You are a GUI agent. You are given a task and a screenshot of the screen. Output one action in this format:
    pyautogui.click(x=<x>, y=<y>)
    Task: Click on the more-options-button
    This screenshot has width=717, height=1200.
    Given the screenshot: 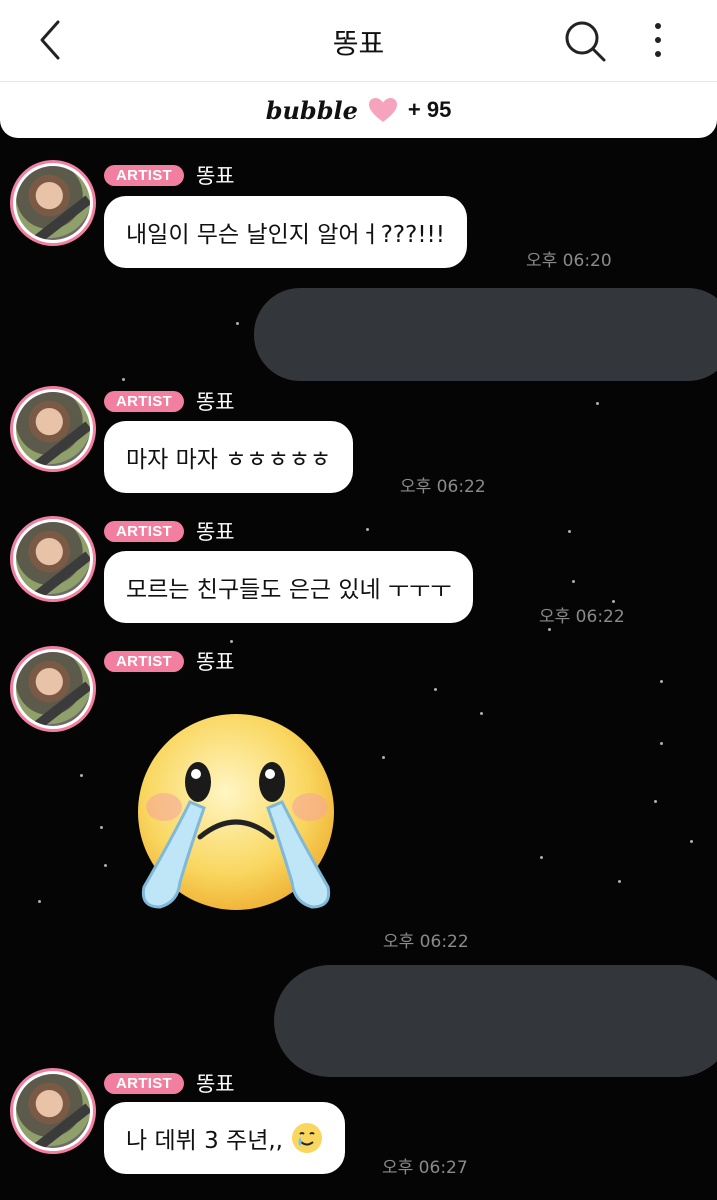 What is the action you would take?
    pyautogui.click(x=658, y=40)
    